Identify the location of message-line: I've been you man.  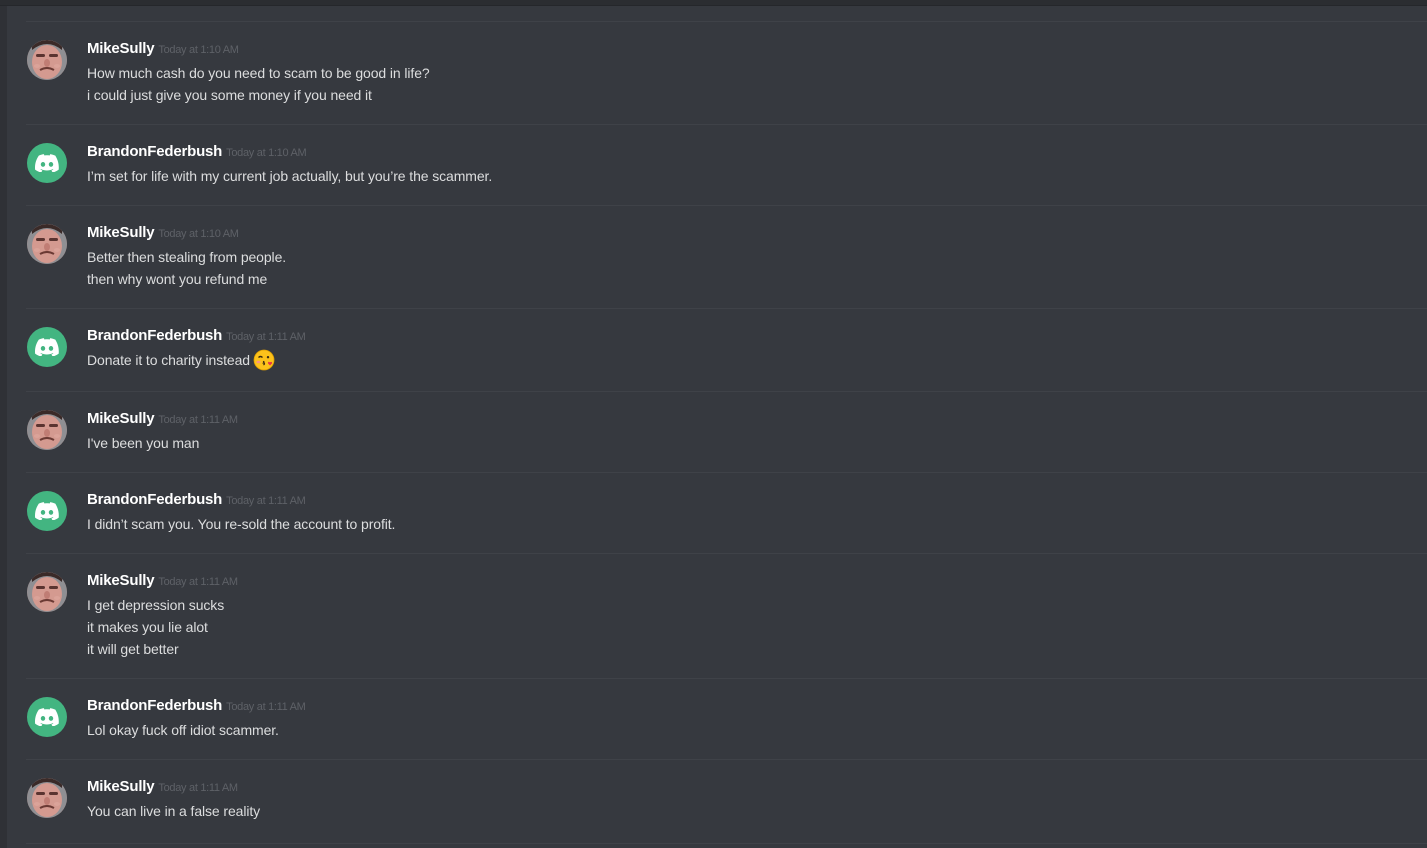
(143, 443).